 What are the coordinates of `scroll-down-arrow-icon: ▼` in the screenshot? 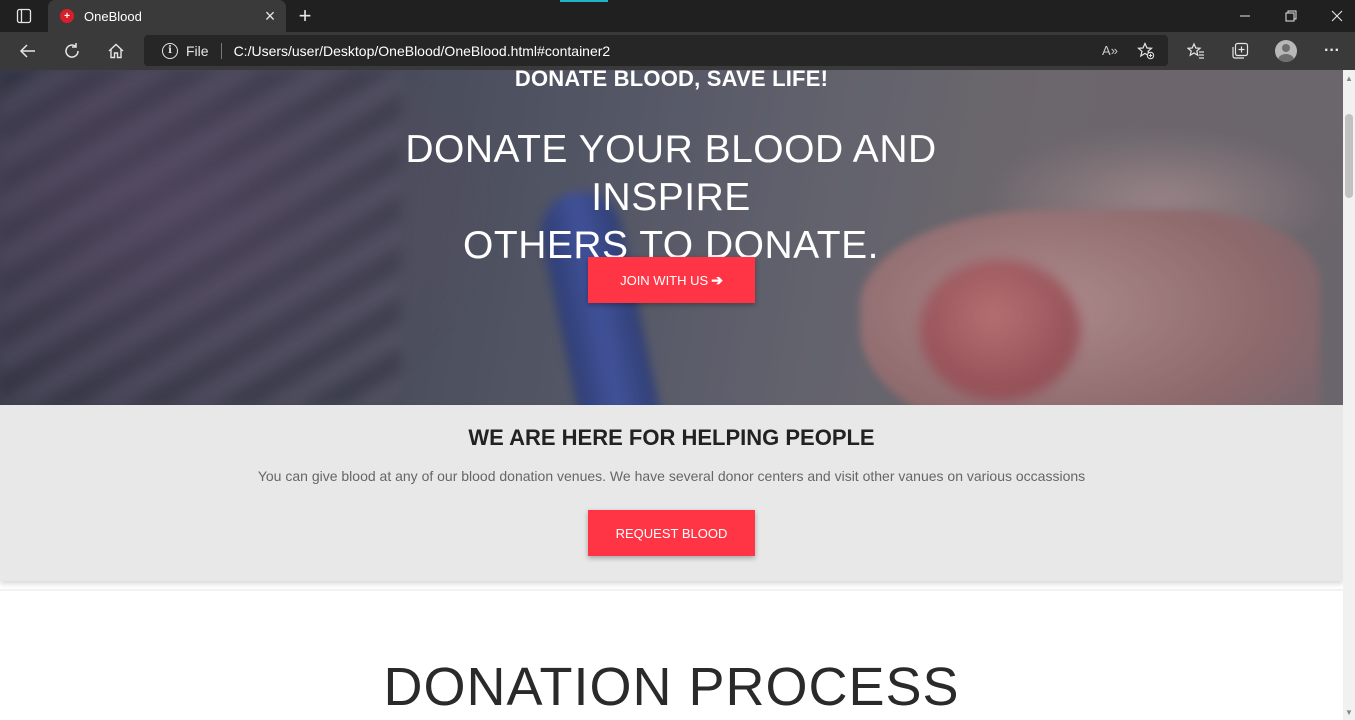 It's located at (1349, 712).